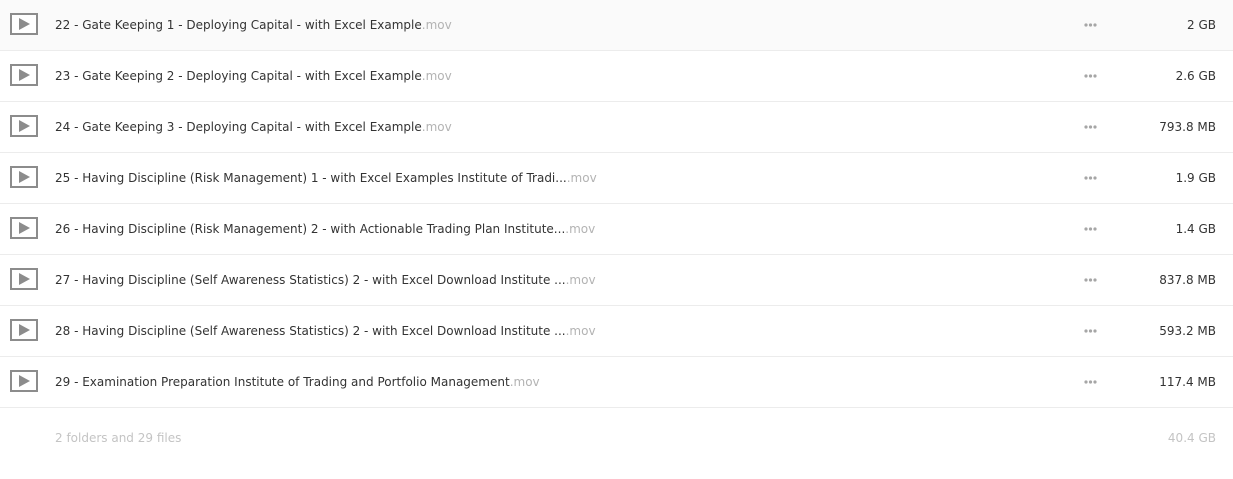 The width and height of the screenshot is (1233, 479). I want to click on file-size: 2 GB, so click(1201, 25).